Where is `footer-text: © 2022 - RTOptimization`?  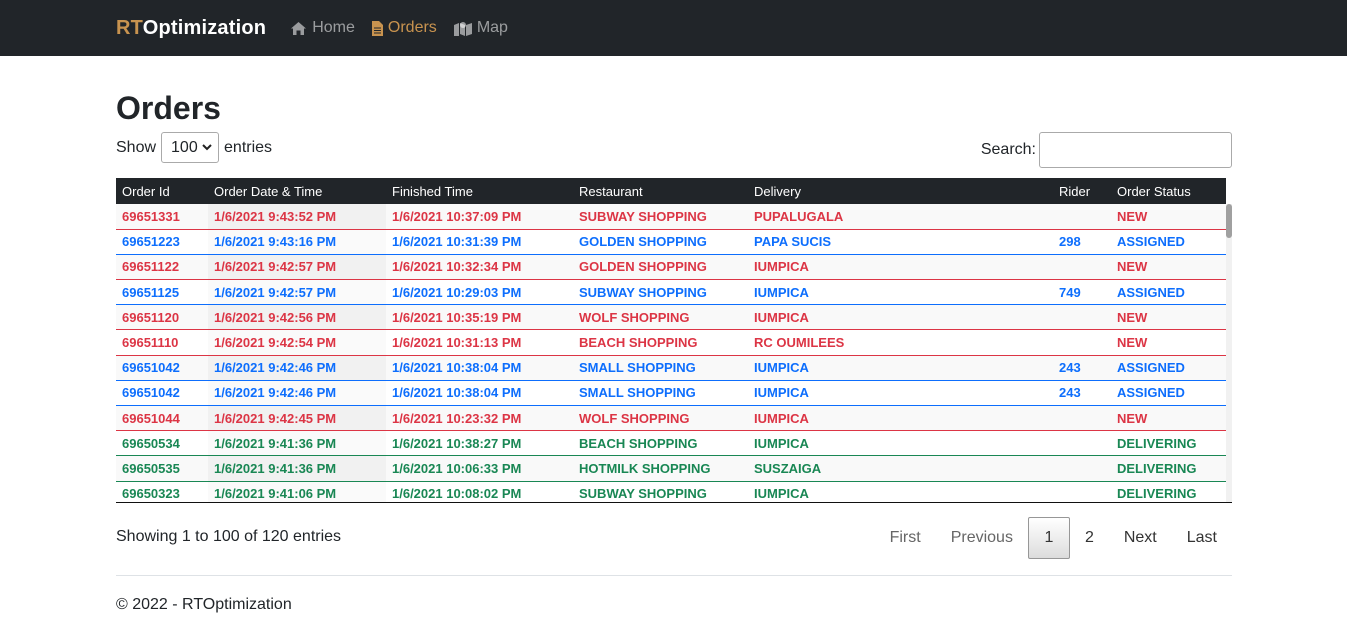
footer-text: © 2022 - RTOptimization is located at coordinates (204, 604).